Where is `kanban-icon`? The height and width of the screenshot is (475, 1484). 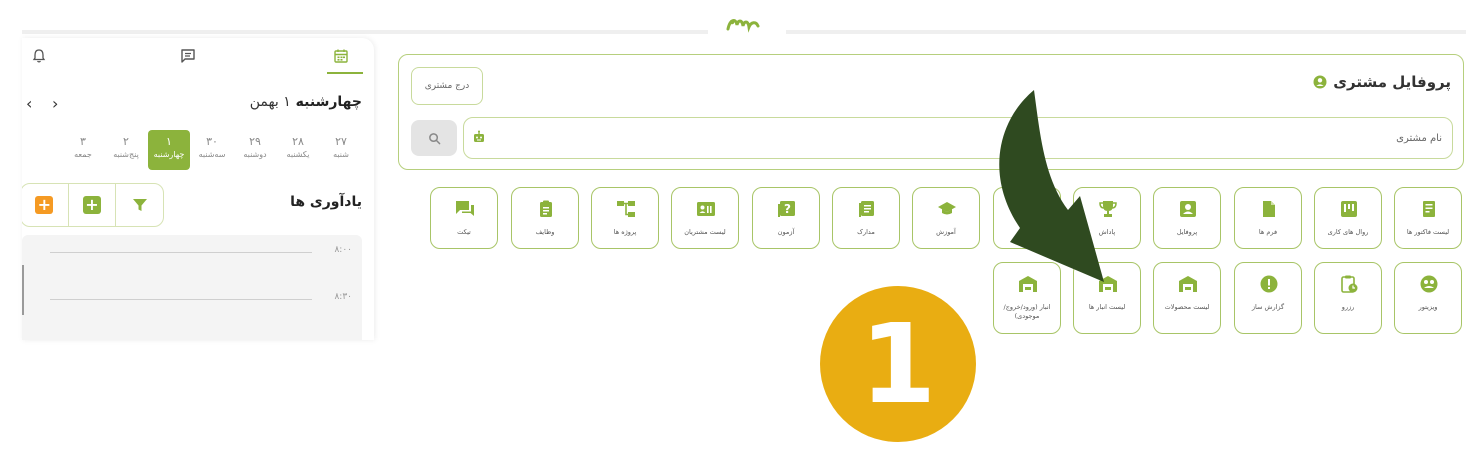 kanban-icon is located at coordinates (1349, 209).